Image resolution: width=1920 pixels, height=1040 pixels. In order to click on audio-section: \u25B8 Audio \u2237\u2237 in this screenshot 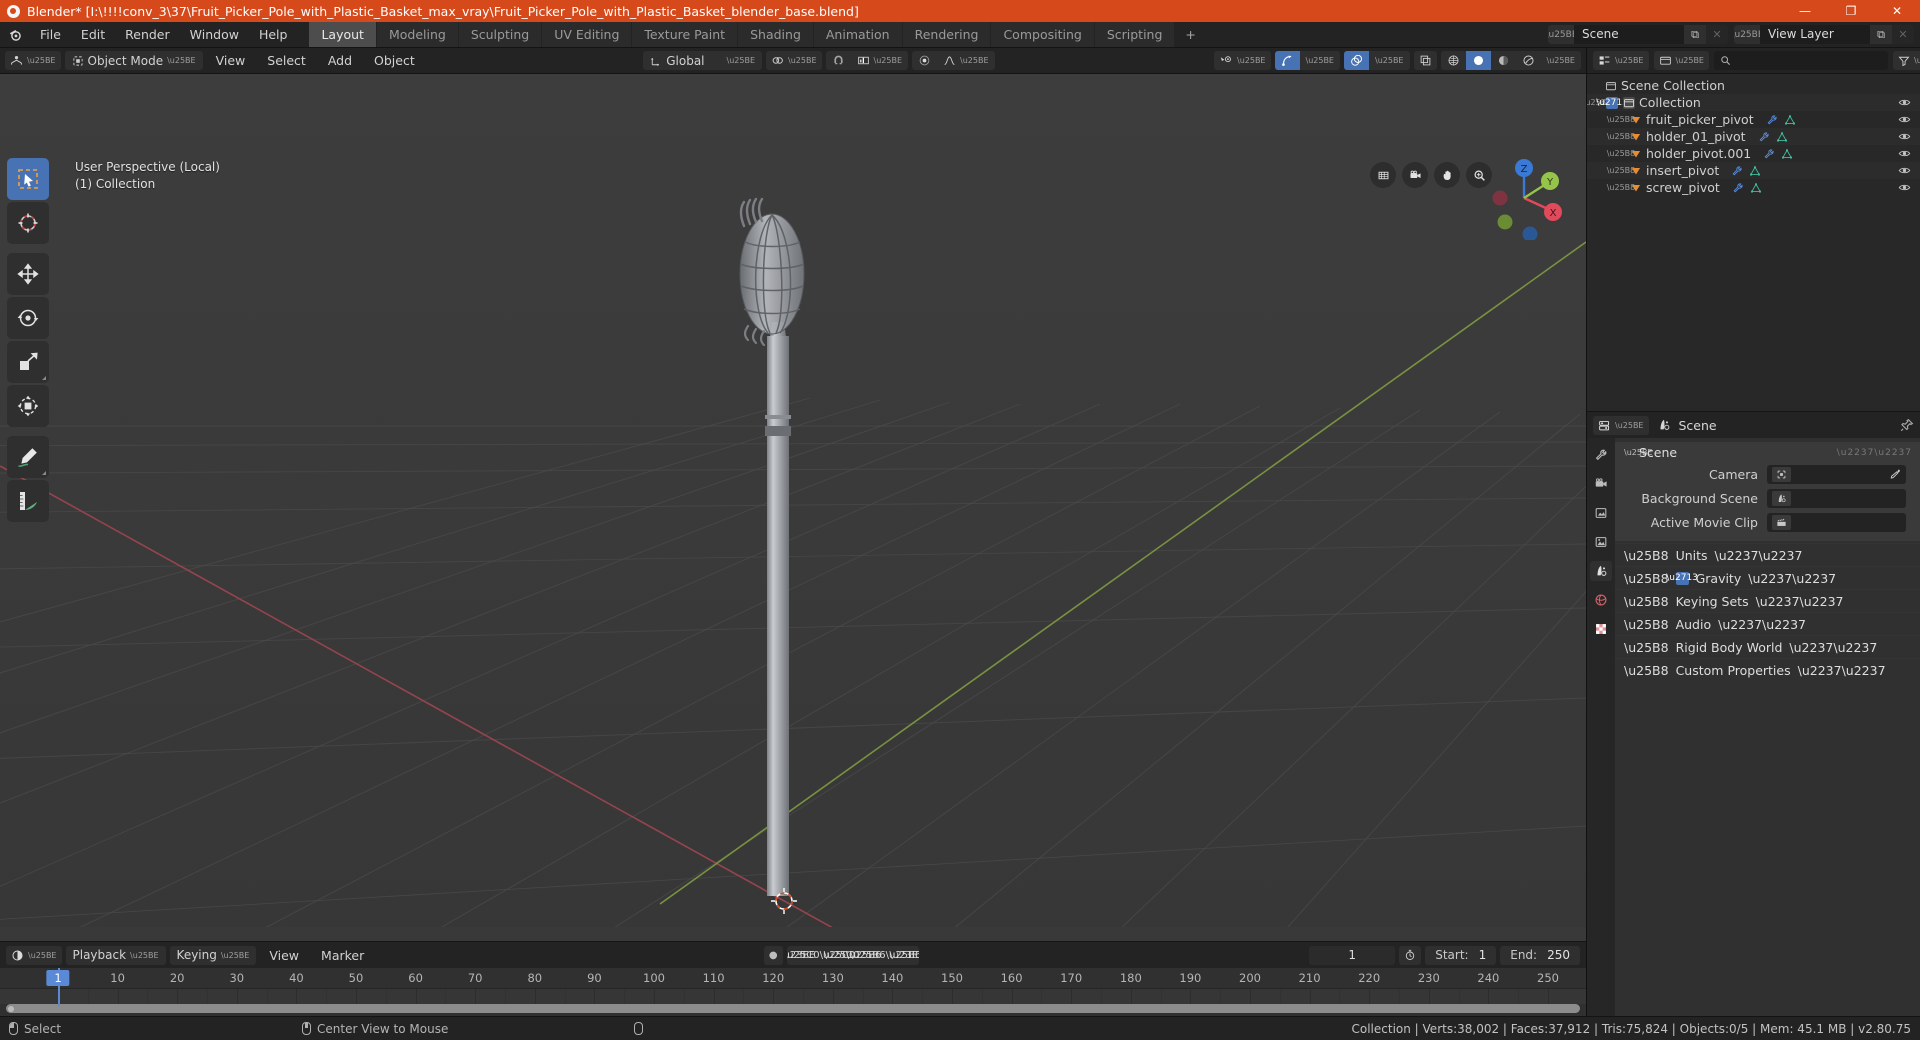, I will do `click(1767, 623)`.